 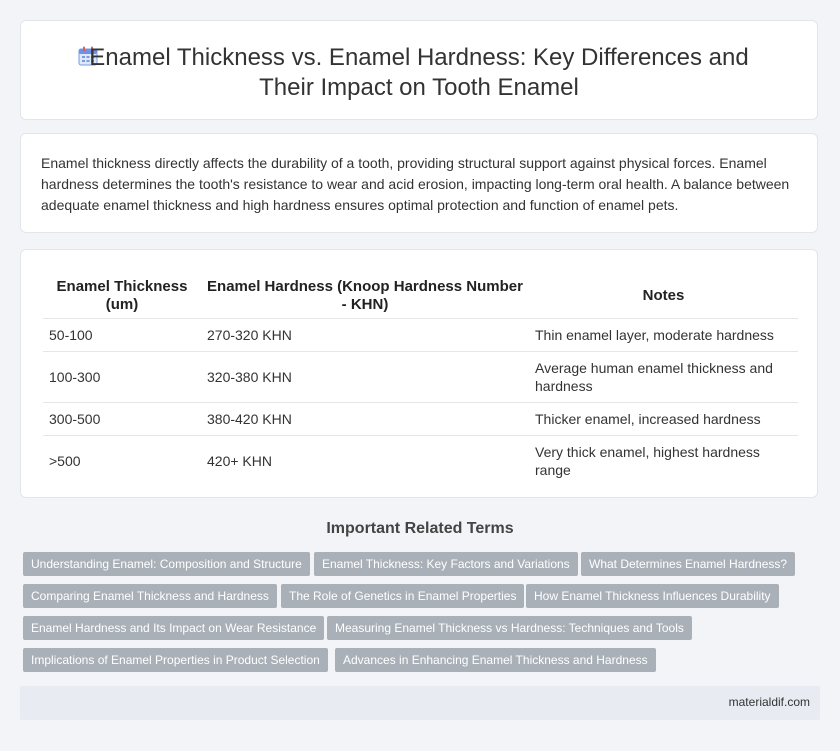 I want to click on table-cell: >500, so click(x=122, y=460).